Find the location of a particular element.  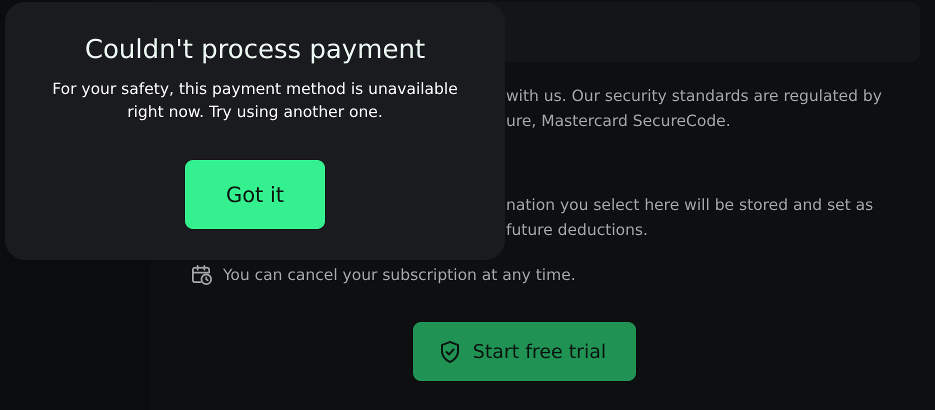

dialog-title: Couldn't process payment is located at coordinates (255, 50).